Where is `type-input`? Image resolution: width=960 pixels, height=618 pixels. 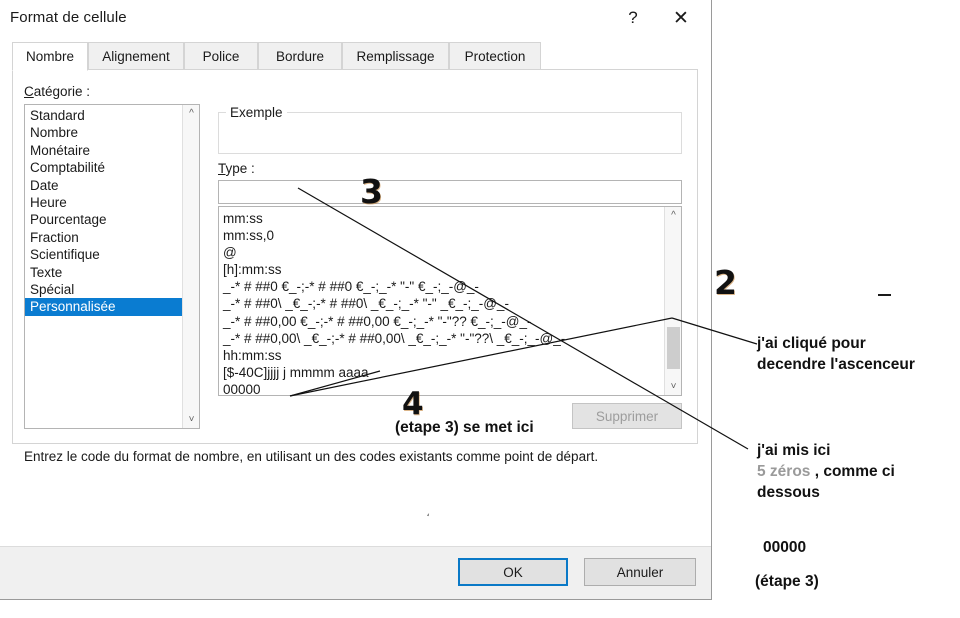 type-input is located at coordinates (450, 192).